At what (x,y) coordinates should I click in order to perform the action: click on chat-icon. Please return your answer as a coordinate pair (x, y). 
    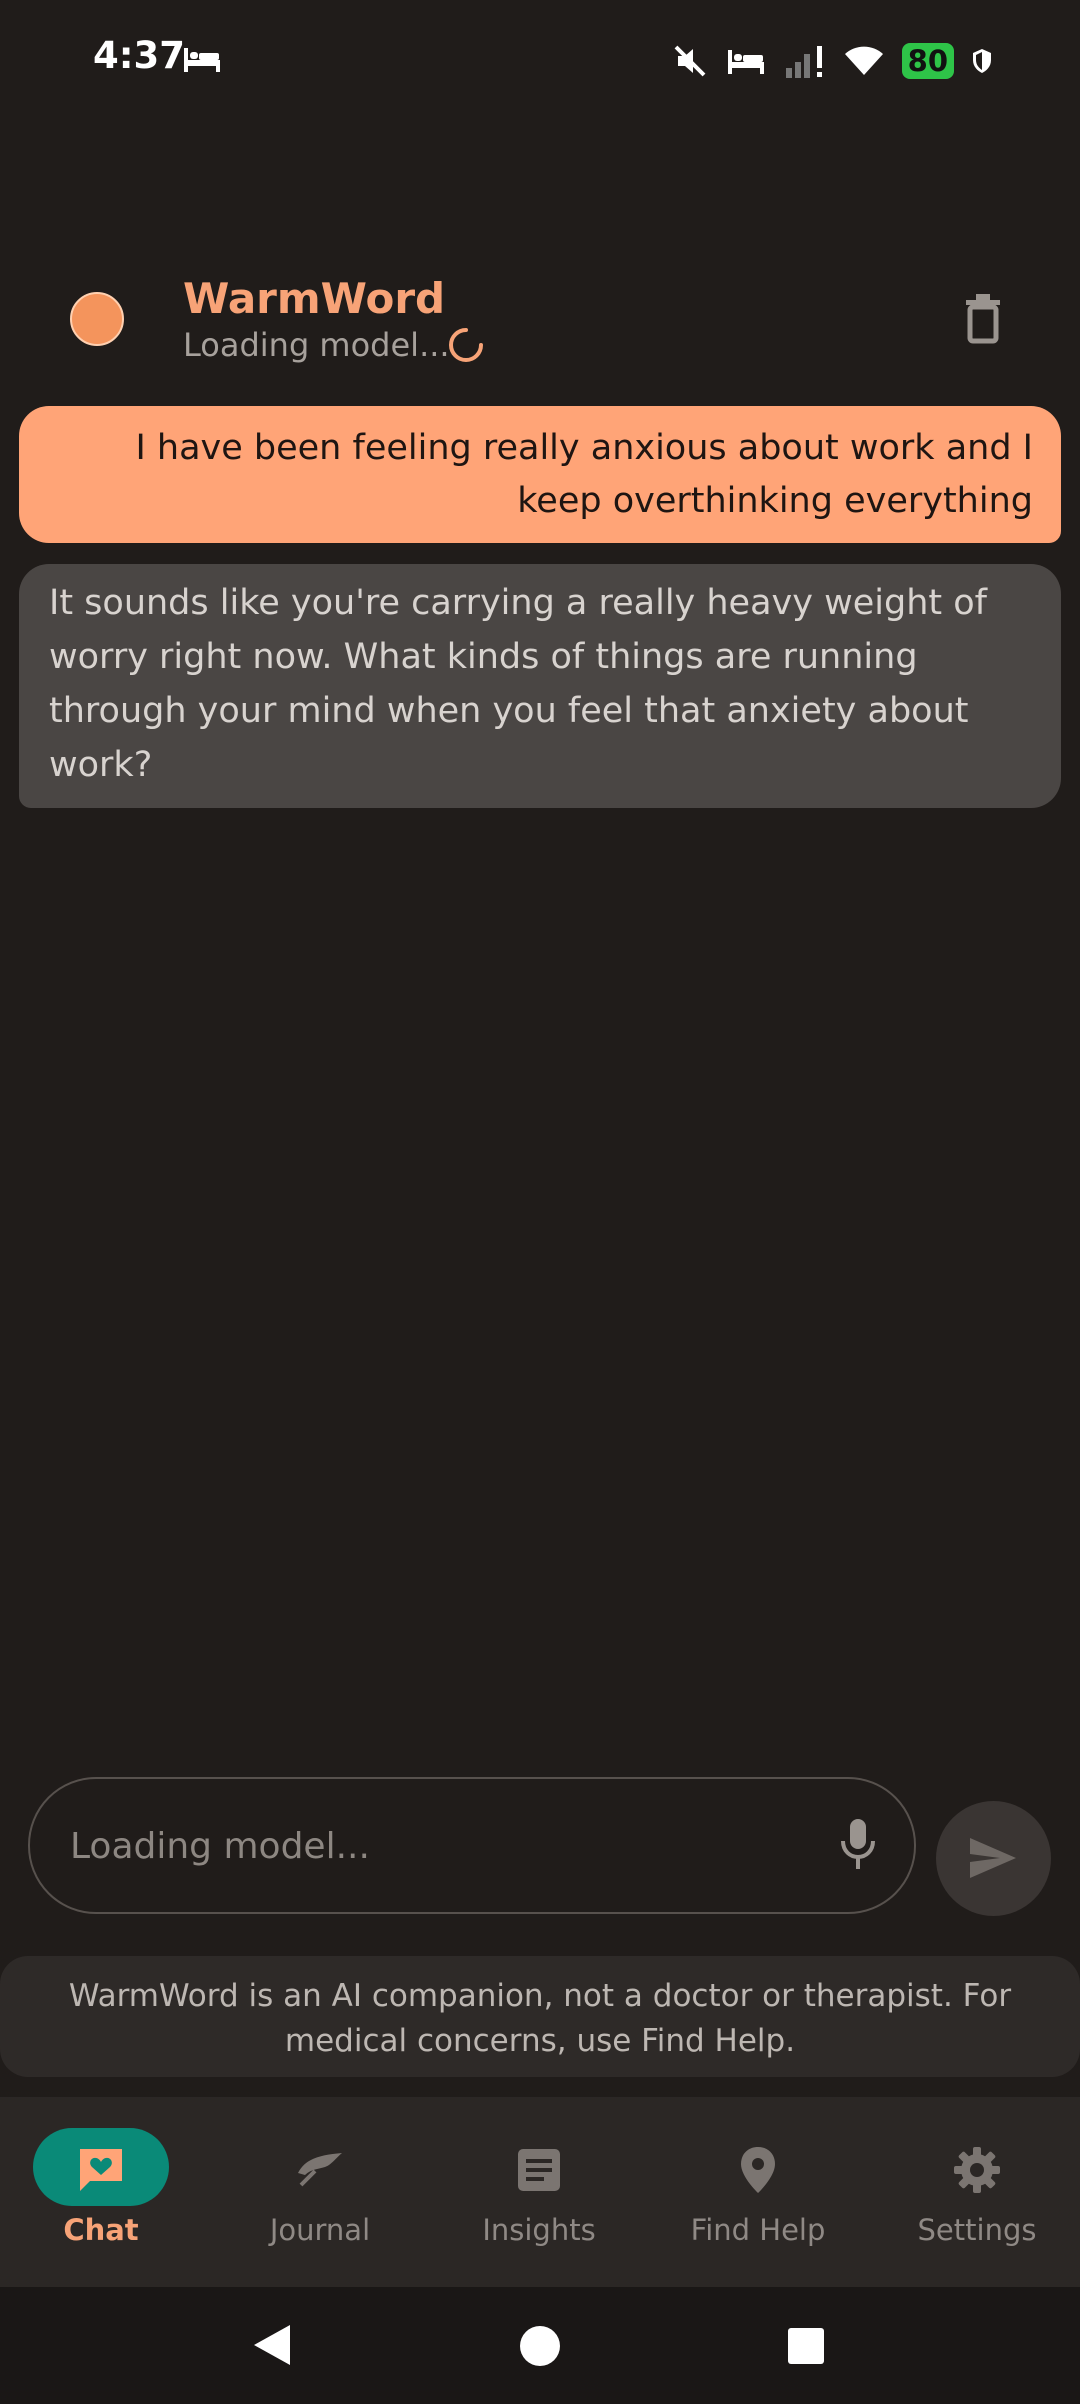
    Looking at the image, I should click on (101, 2170).